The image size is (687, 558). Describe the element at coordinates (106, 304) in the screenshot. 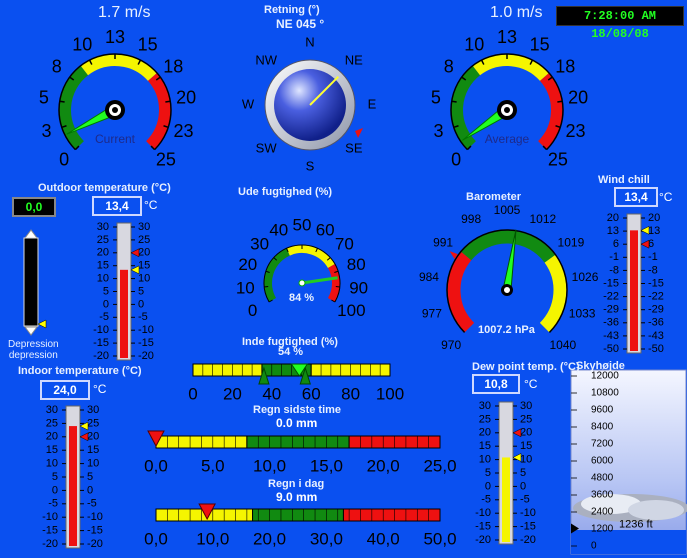

I see `outdoor-temp-scale-left: 0` at that location.